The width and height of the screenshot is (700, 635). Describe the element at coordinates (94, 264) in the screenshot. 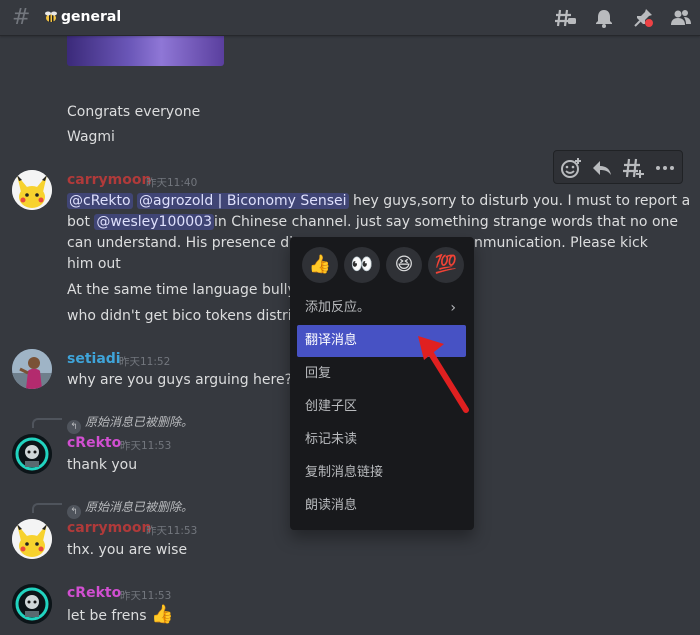

I see `message-text: him out` at that location.